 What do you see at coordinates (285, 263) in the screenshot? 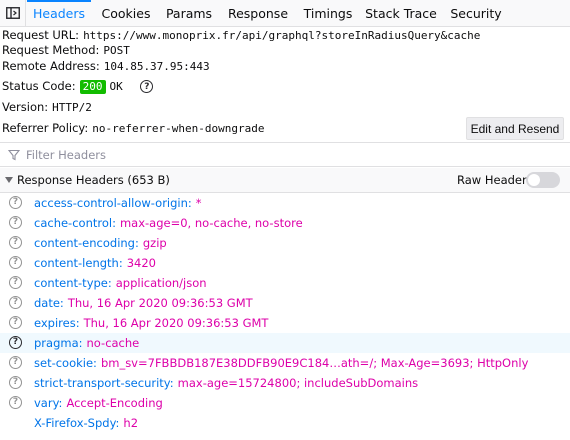
I see `header-row: ? content-length: 3420` at bounding box center [285, 263].